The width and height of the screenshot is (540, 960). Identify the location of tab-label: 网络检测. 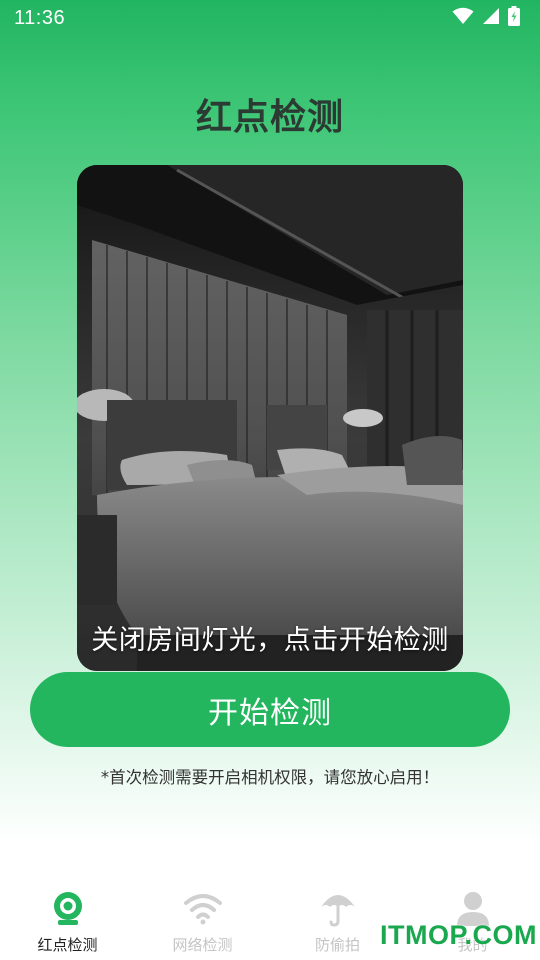
(202, 945).